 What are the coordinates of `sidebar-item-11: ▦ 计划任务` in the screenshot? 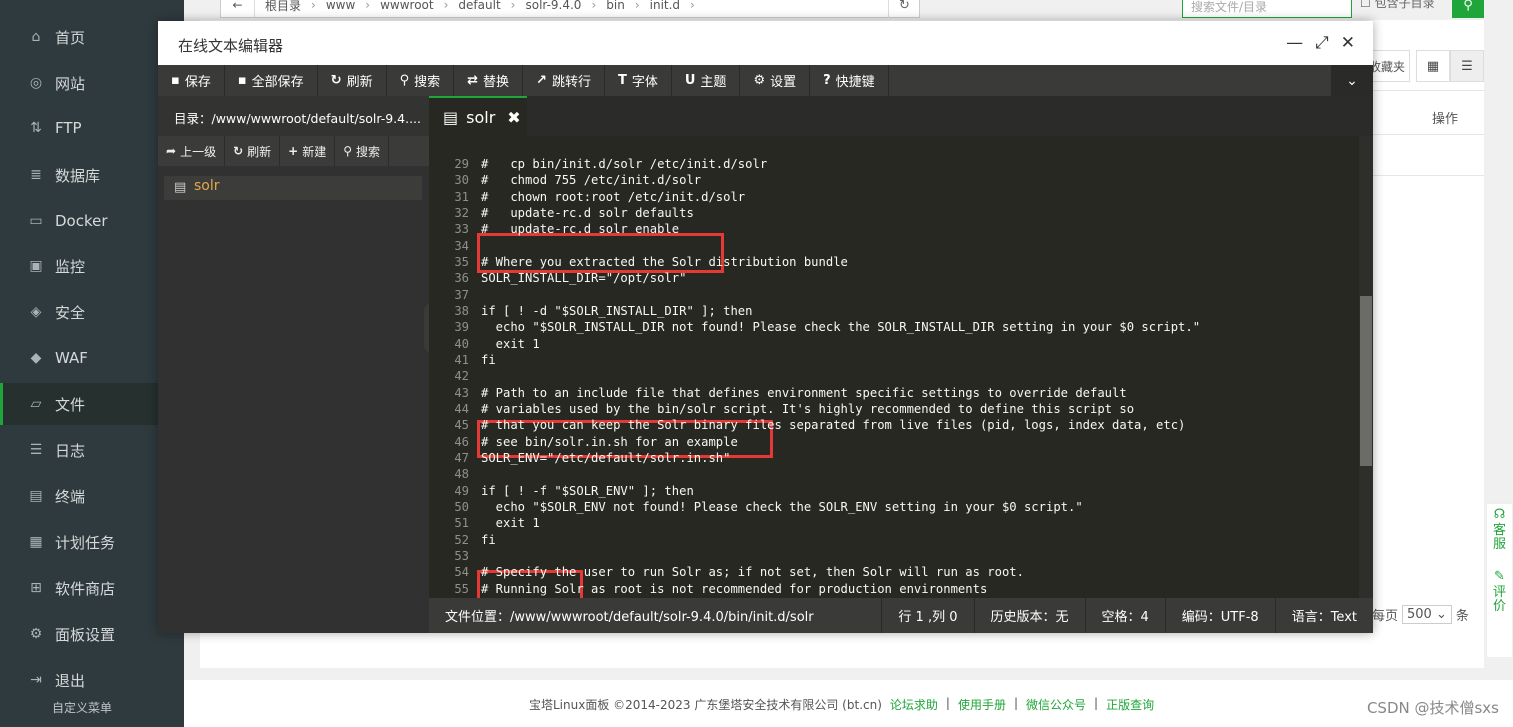 It's located at (92, 542).